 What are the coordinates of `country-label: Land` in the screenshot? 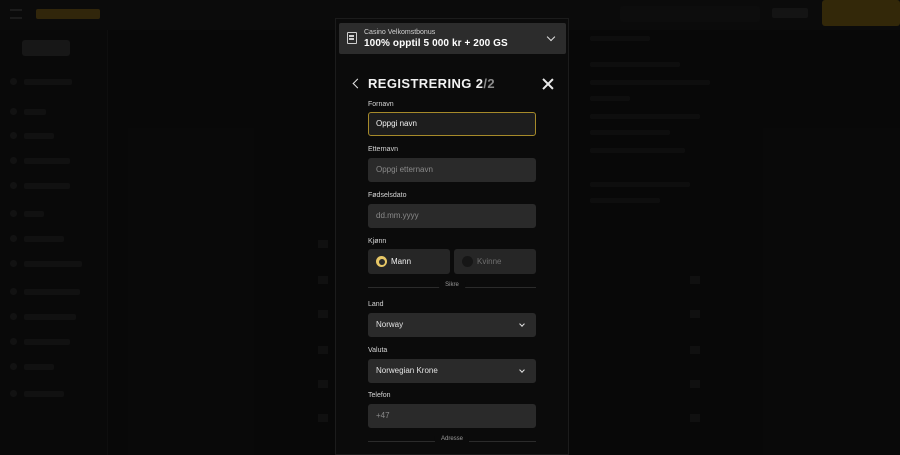 It's located at (376, 304).